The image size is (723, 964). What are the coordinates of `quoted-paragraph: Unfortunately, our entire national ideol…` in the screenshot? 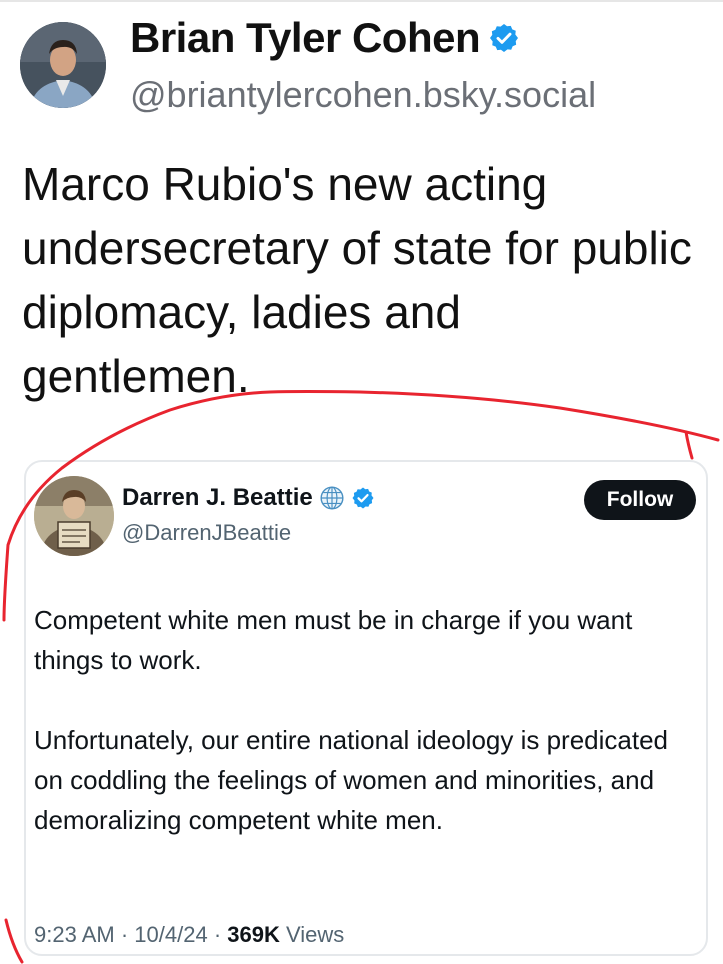 It's located at (351, 780).